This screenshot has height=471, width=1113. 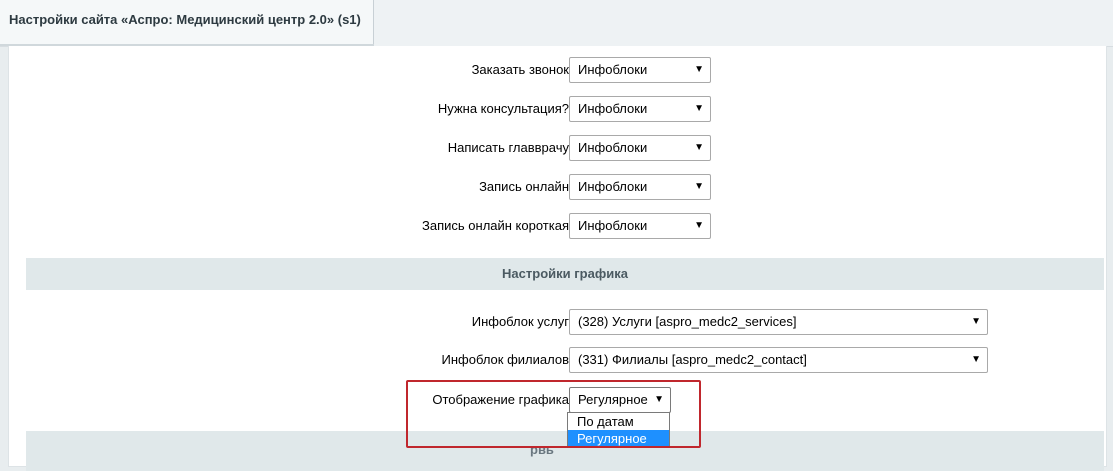 What do you see at coordinates (503, 108) in the screenshot?
I see `field-label: Нужна консультация?` at bounding box center [503, 108].